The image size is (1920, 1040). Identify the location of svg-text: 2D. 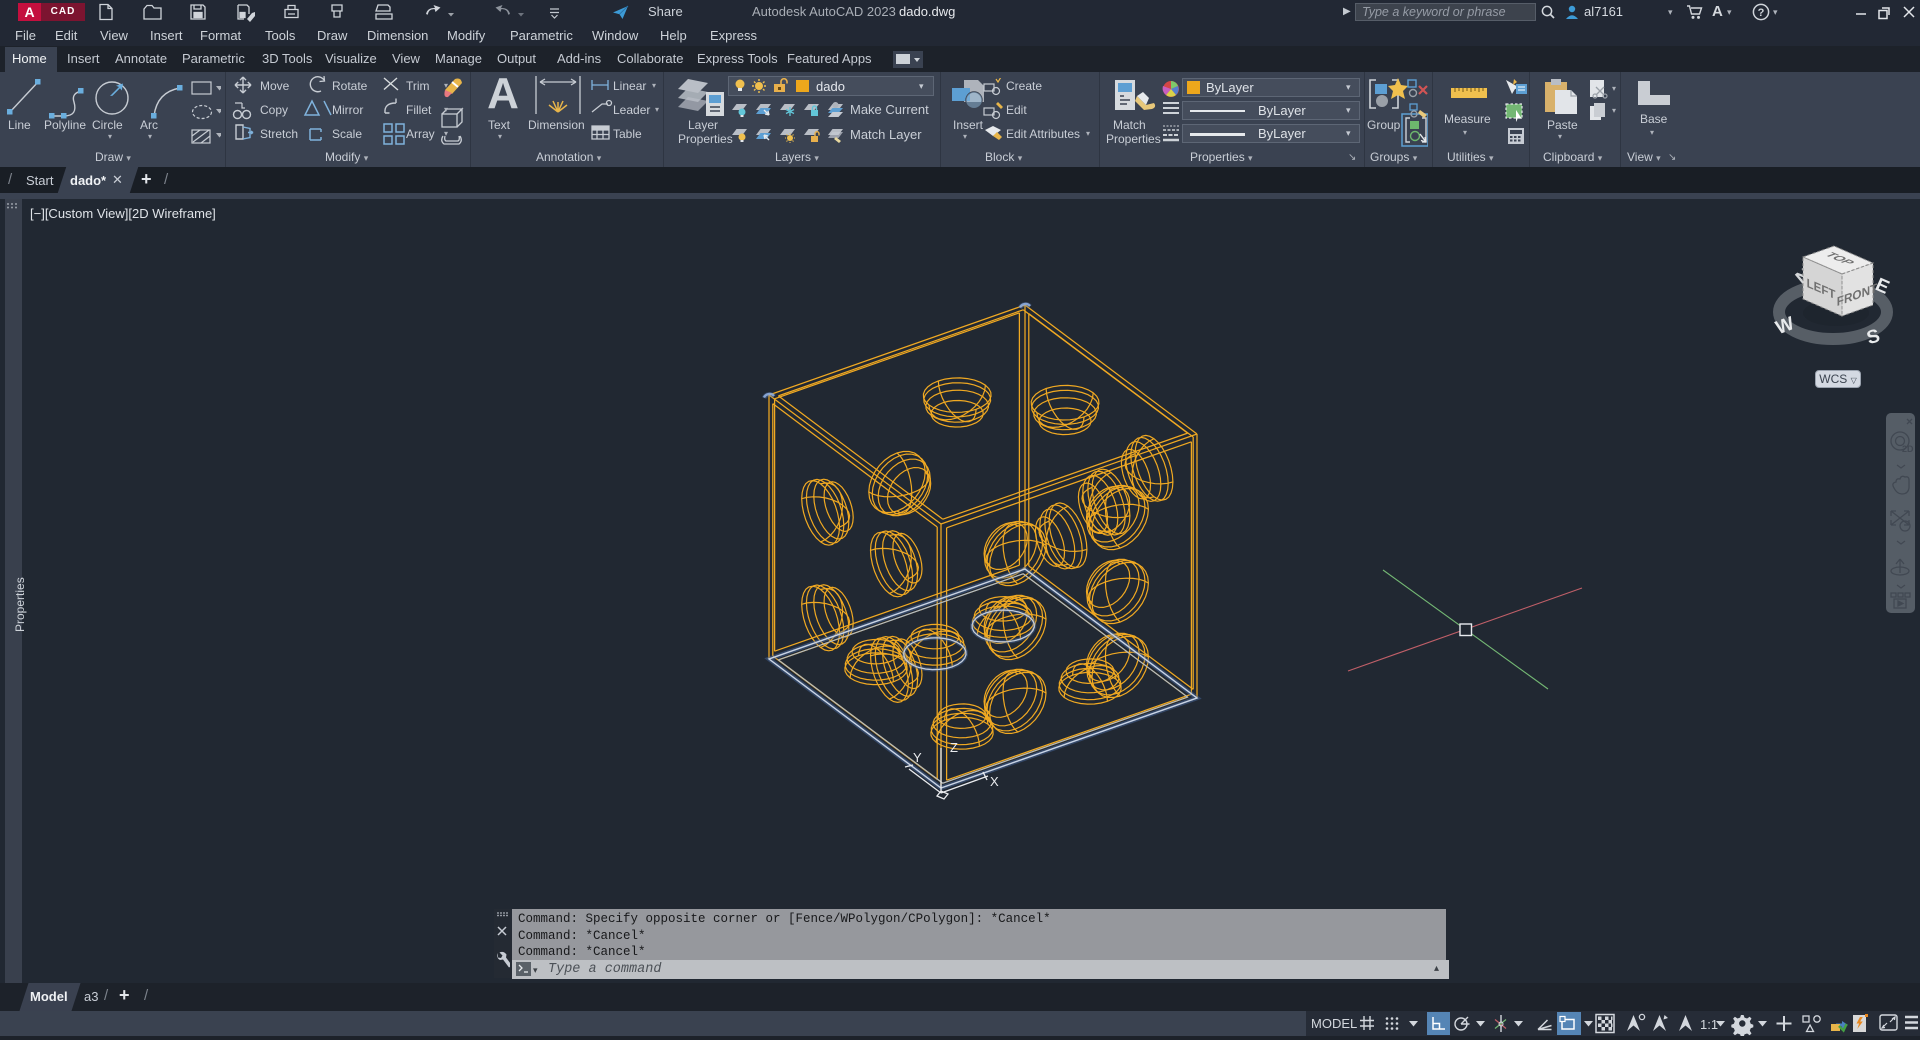
(1908, 449).